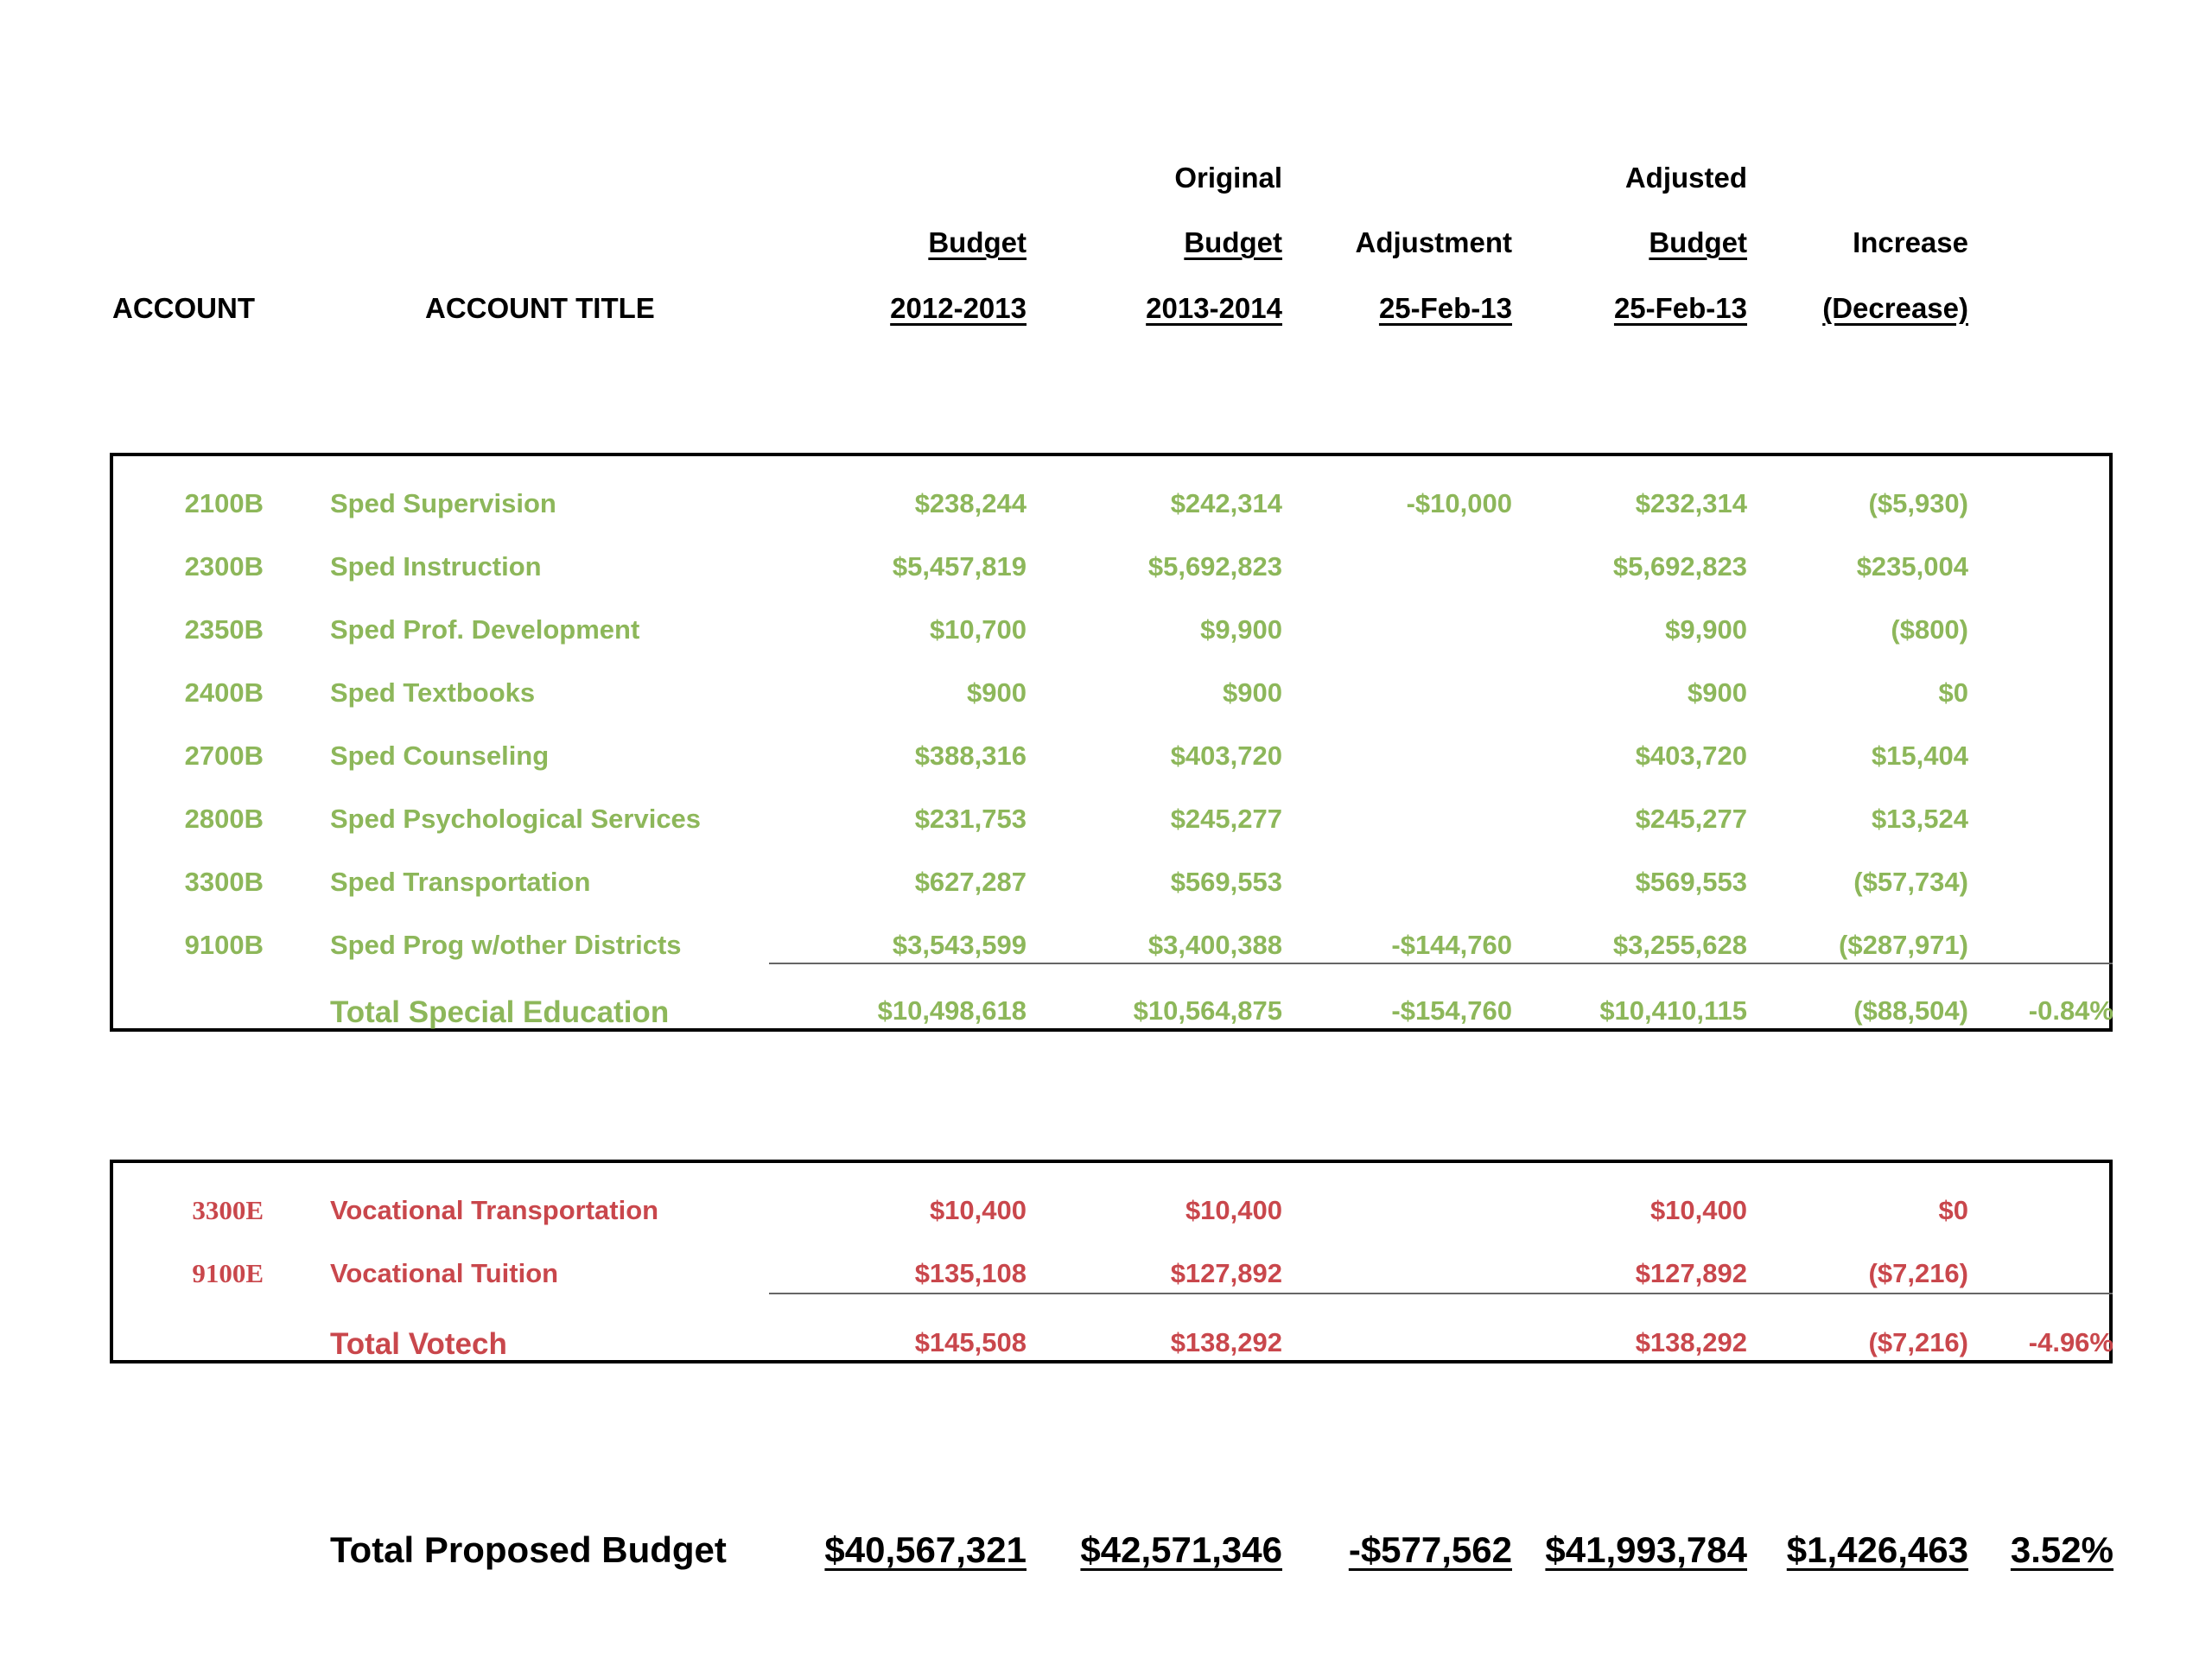  I want to click on adjusted-value: $403,720, so click(1691, 756).